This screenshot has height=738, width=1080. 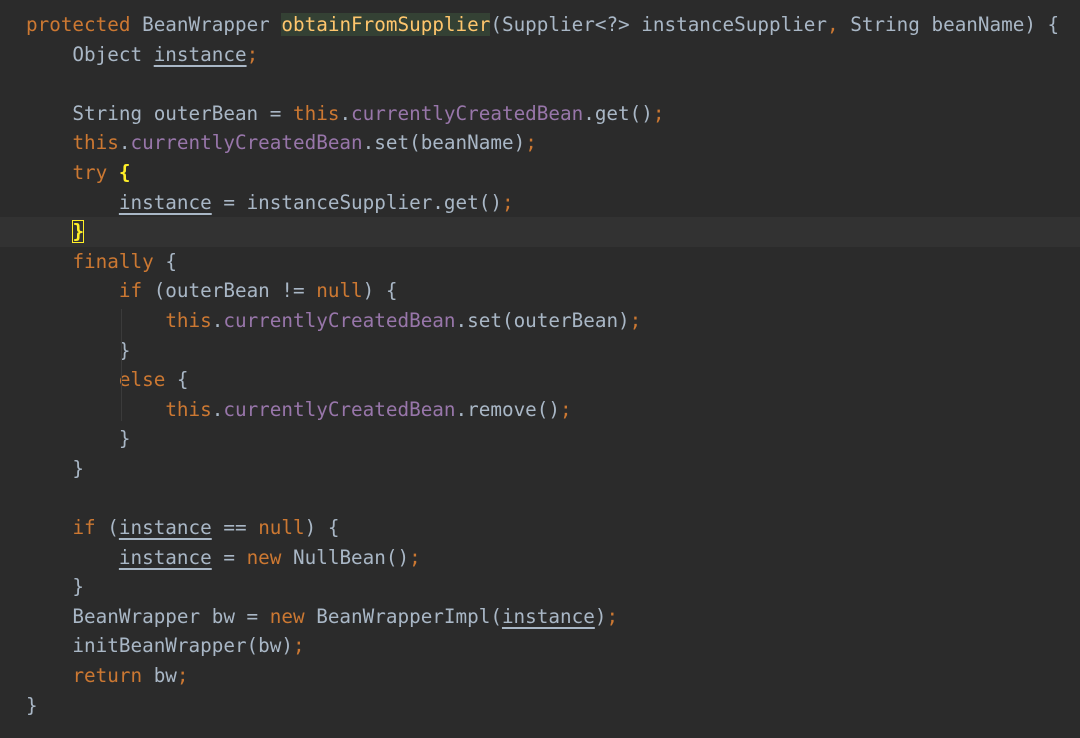 What do you see at coordinates (540, 203) in the screenshot?
I see `code-line: instance = instanceSupplier.get();` at bounding box center [540, 203].